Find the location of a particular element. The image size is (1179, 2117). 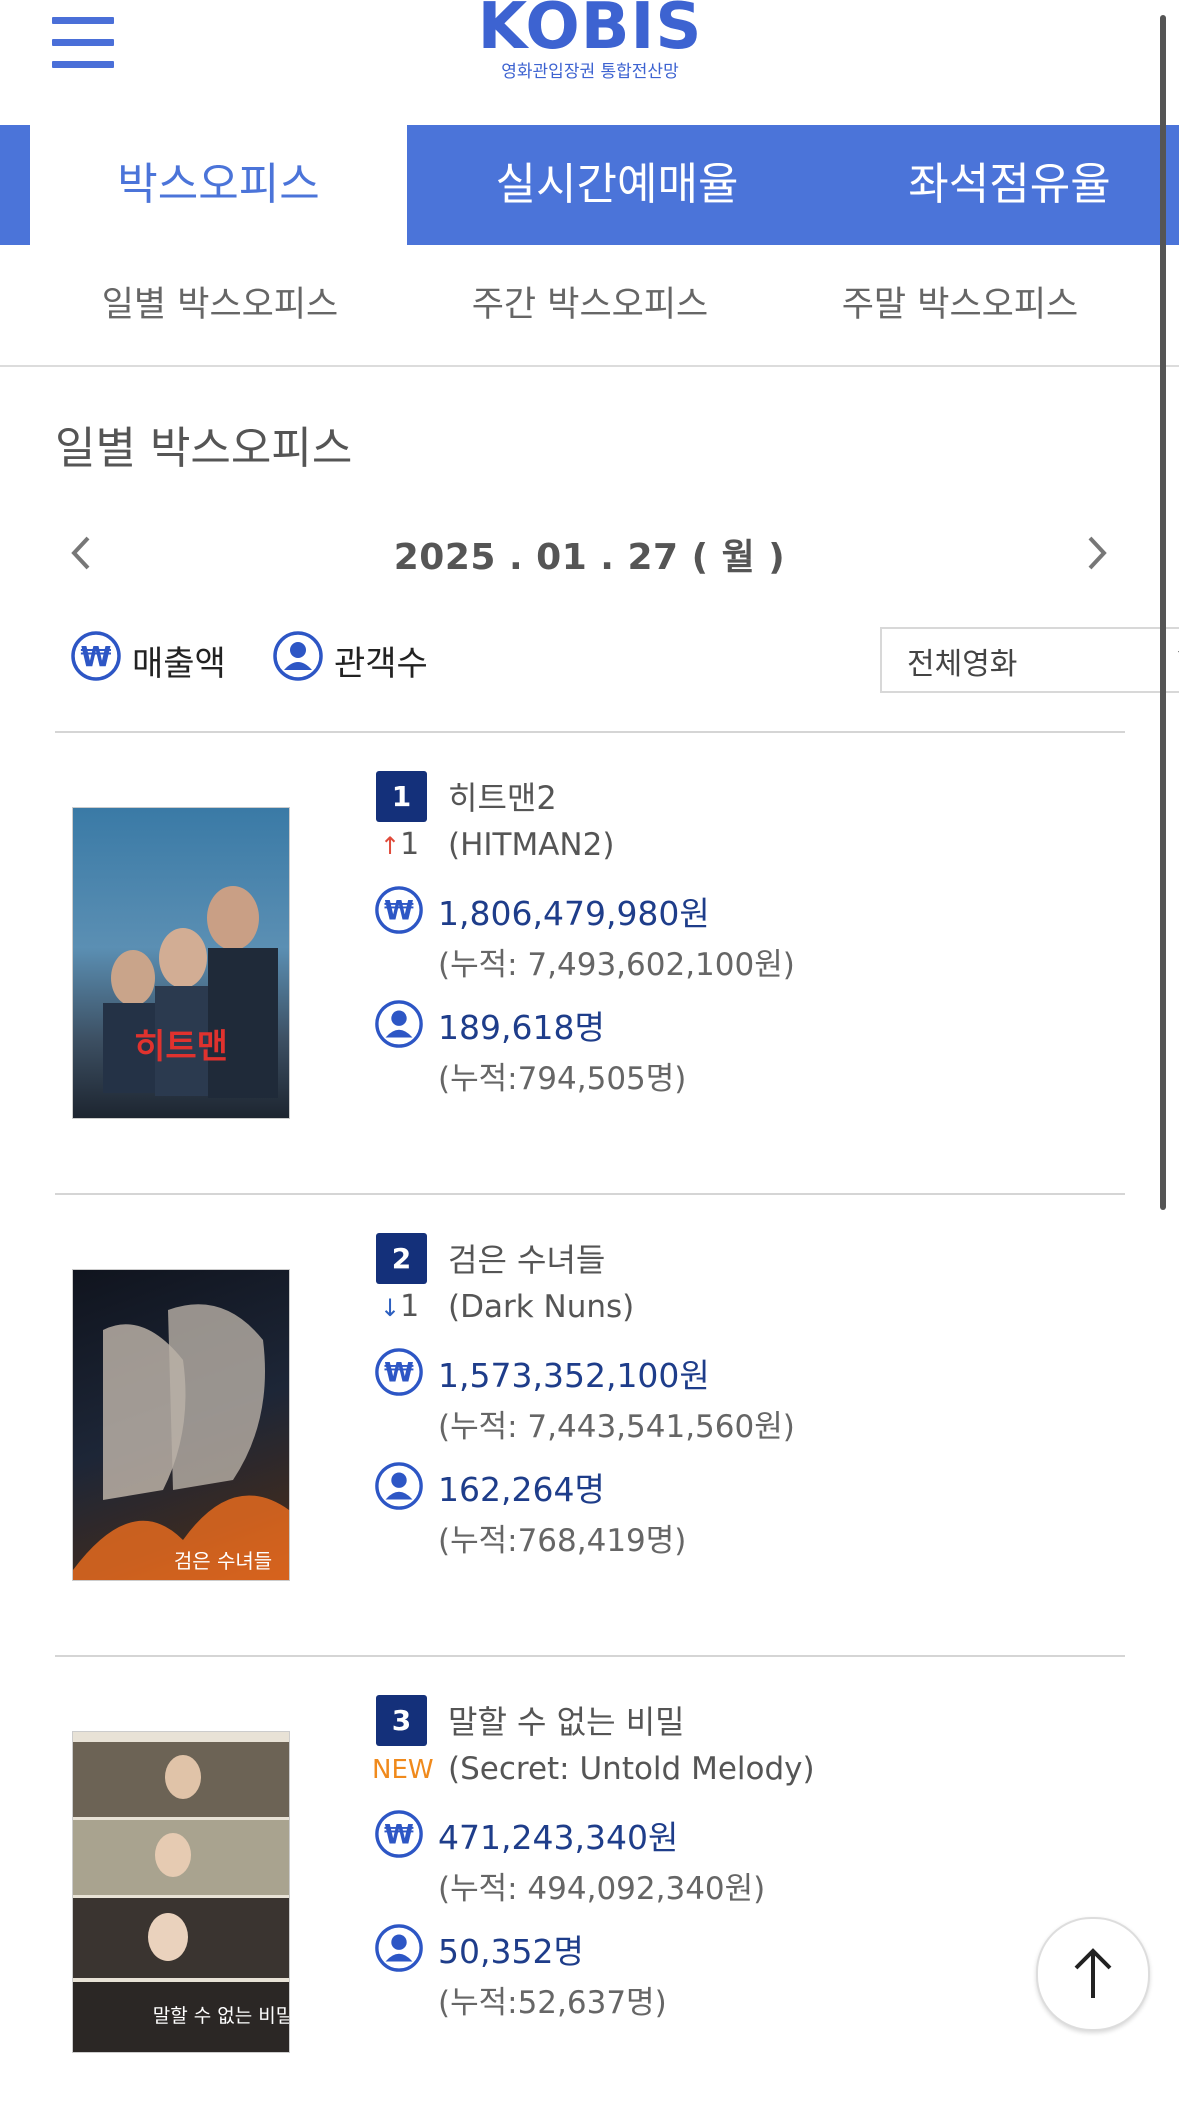

revenue-value: 471,243,340원 is located at coordinates (558, 1837).